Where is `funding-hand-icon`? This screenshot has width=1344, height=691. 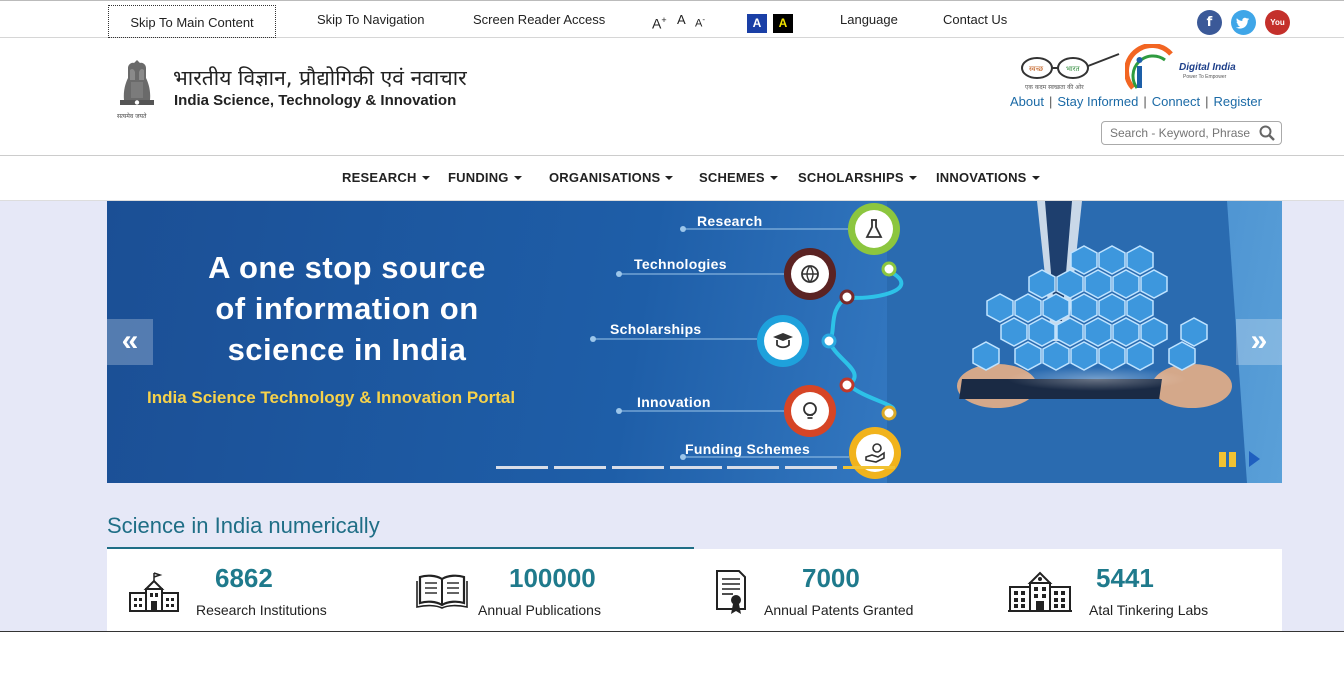
funding-hand-icon is located at coordinates (875, 453).